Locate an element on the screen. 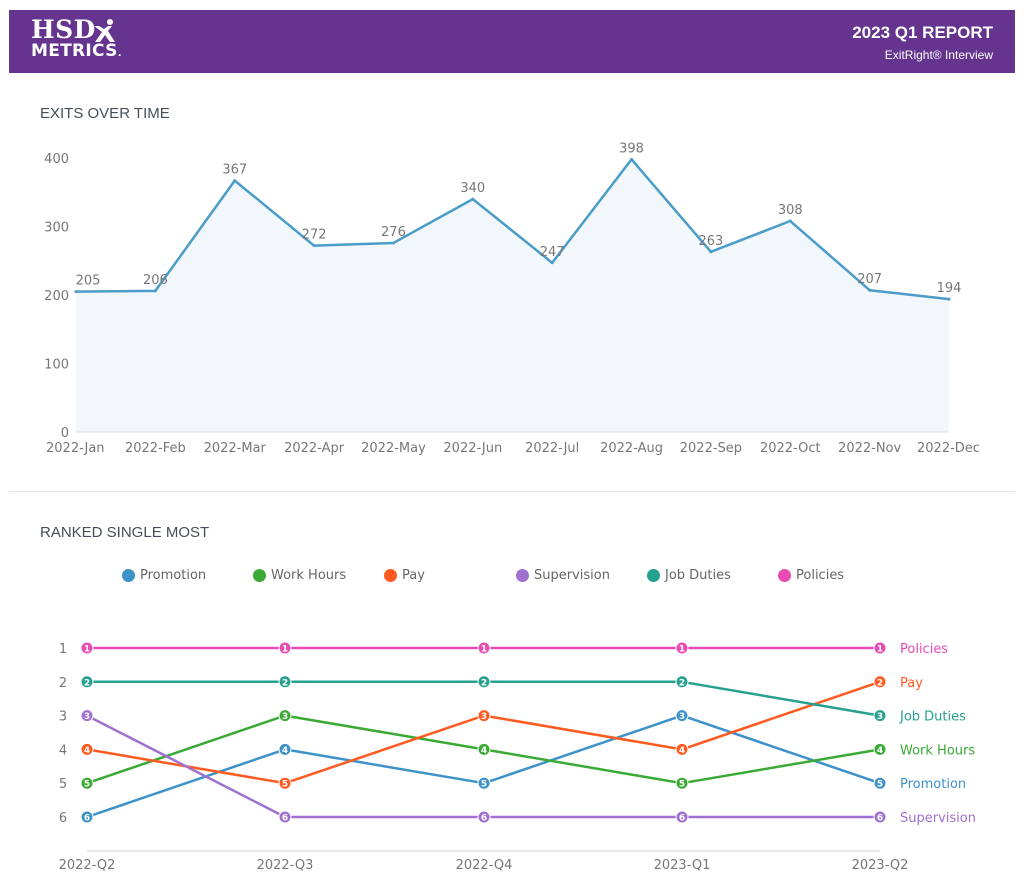 This screenshot has width=1024, height=888. data-label: 247 is located at coordinates (552, 252).